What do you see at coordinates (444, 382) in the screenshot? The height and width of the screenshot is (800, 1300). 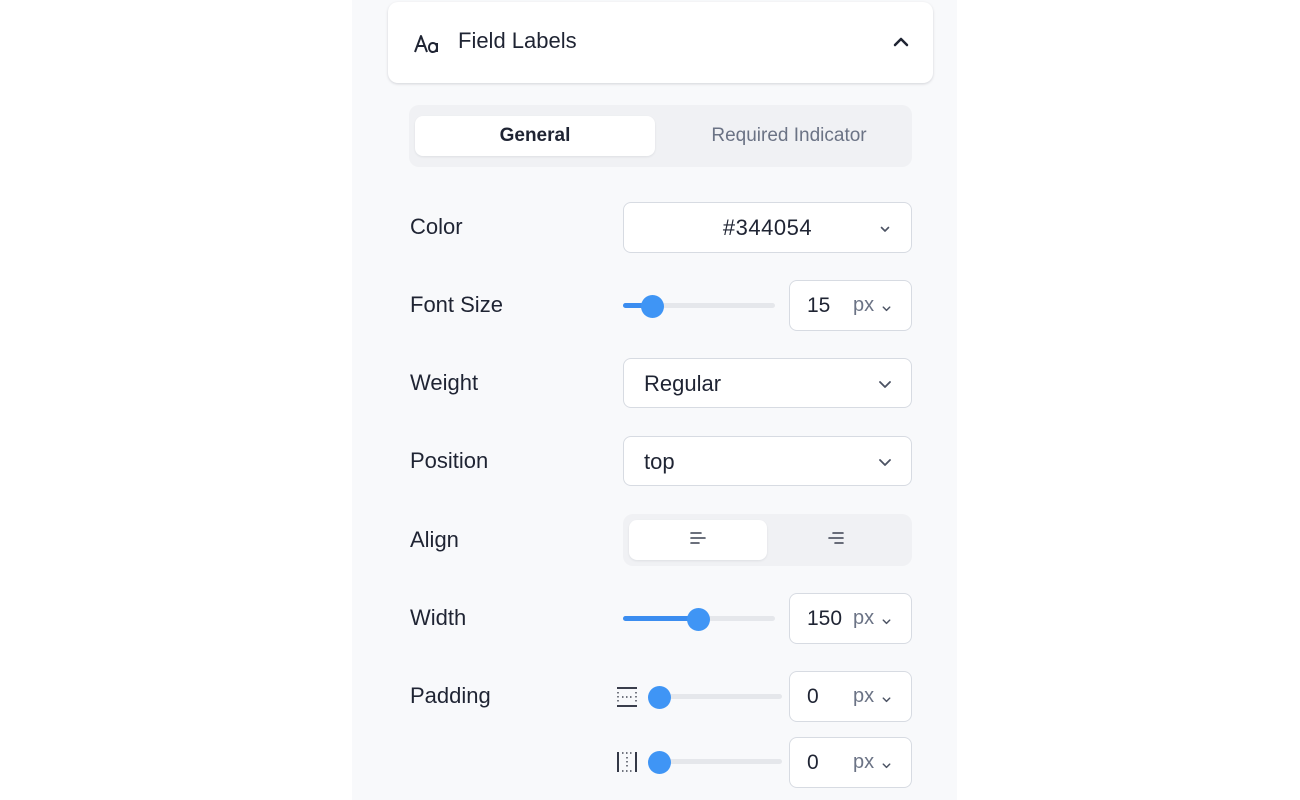 I see `weight-label: Weight` at bounding box center [444, 382].